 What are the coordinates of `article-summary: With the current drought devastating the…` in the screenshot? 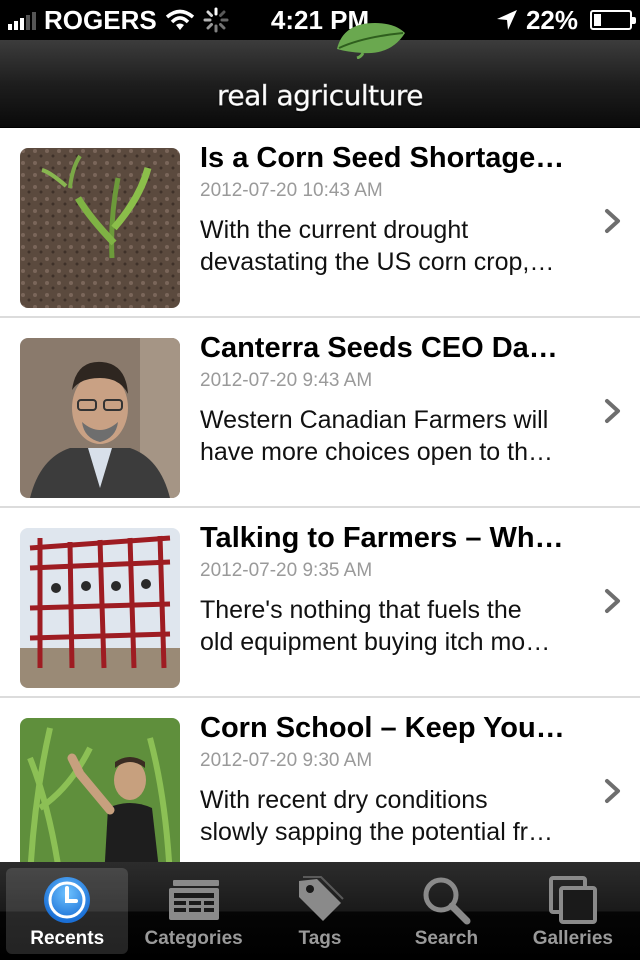 It's located at (377, 246).